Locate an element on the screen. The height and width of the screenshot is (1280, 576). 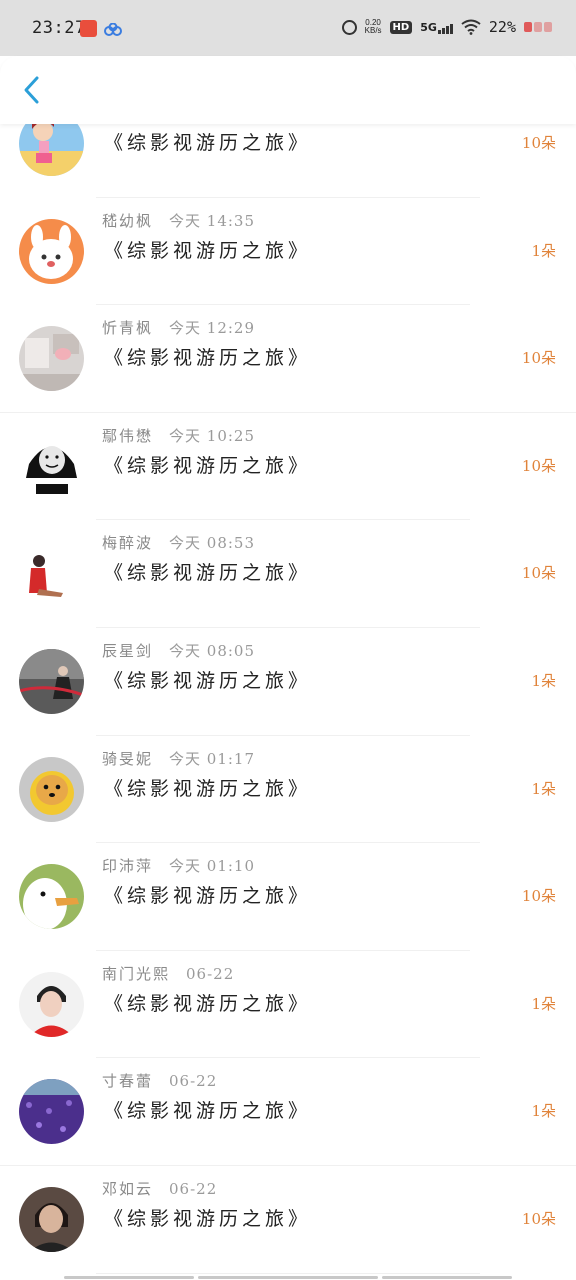
item-meta: 骑旻妮 今天 01:17 is located at coordinates (178, 758).